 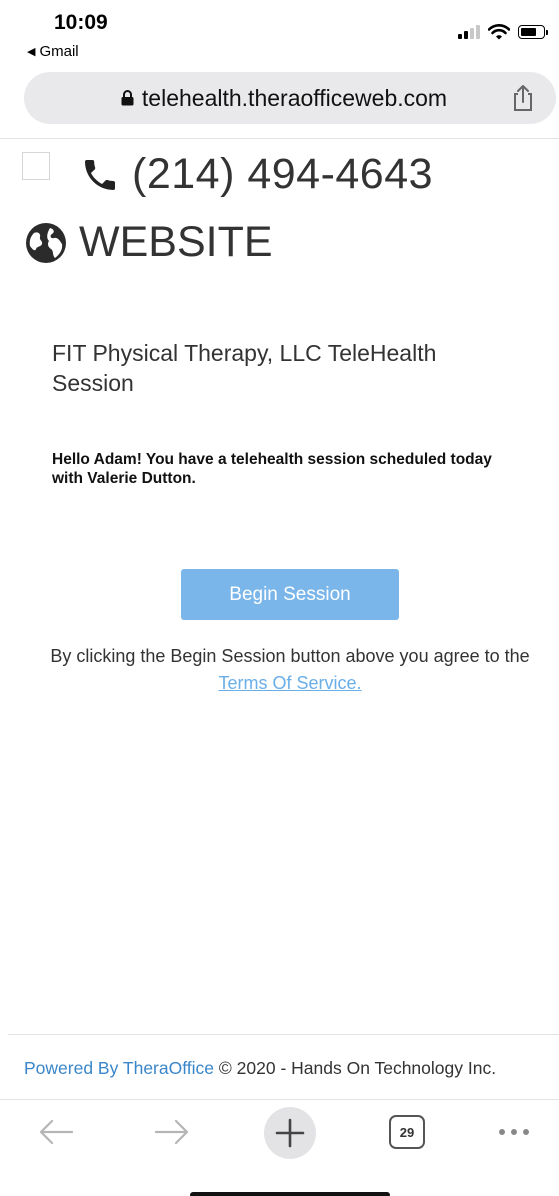 What do you see at coordinates (127, 98) in the screenshot?
I see `lock-icon` at bounding box center [127, 98].